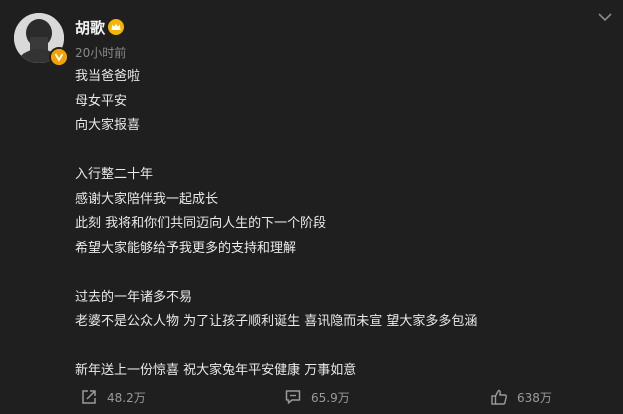  What do you see at coordinates (293, 397) in the screenshot?
I see `comment-icon` at bounding box center [293, 397].